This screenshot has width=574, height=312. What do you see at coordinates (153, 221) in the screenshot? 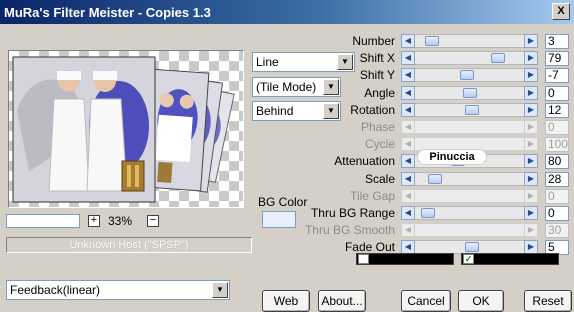
I see `zoom-out-button: −` at bounding box center [153, 221].